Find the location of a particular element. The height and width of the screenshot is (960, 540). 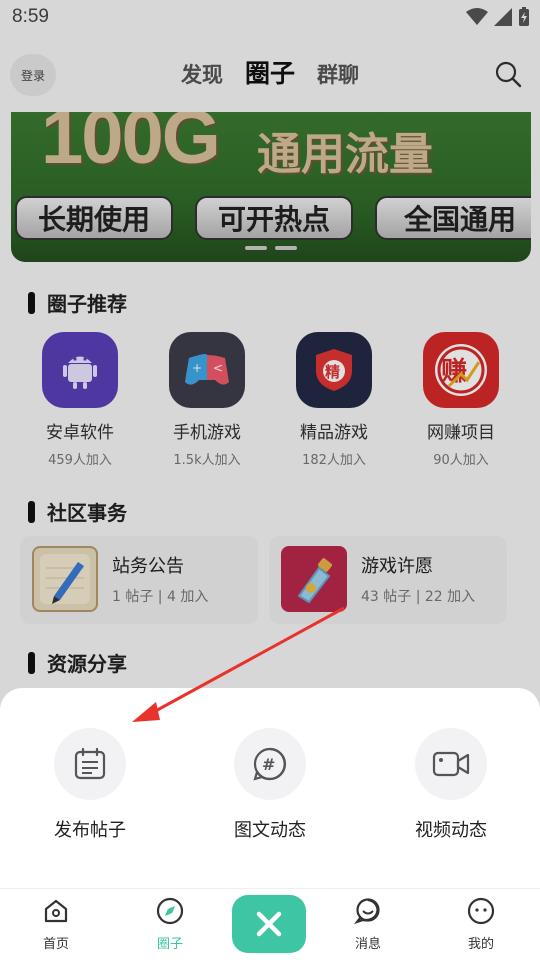

nav-item-messages: 消息 is located at coordinates (368, 924).